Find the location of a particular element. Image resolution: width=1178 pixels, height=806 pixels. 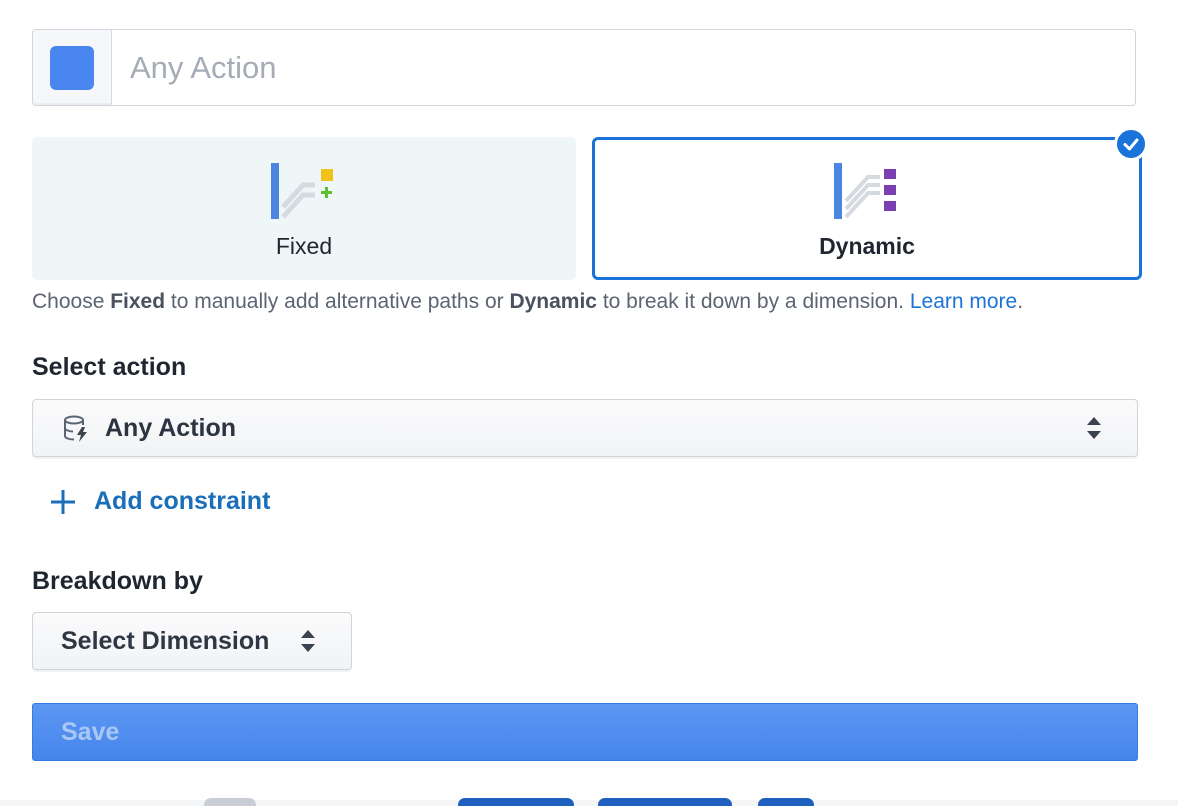

help-text-period: . is located at coordinates (1020, 301).